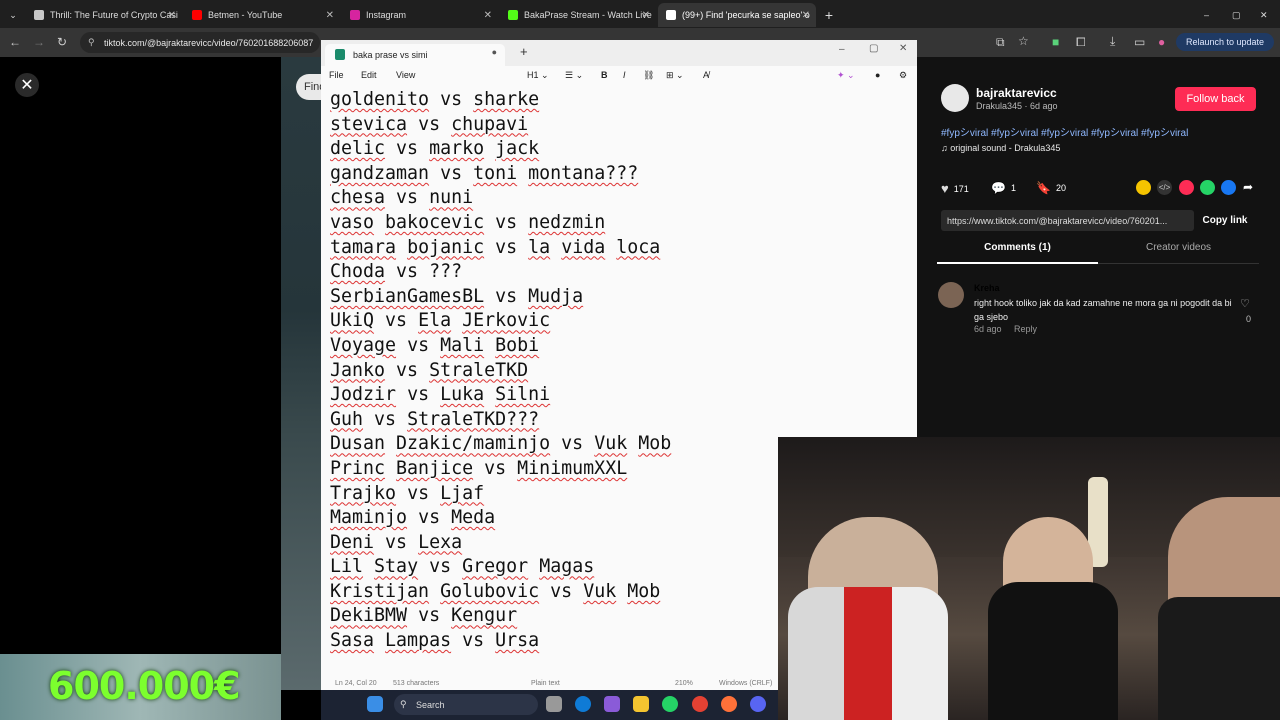 The image size is (1280, 720). I want to click on avatar, so click(955, 98).